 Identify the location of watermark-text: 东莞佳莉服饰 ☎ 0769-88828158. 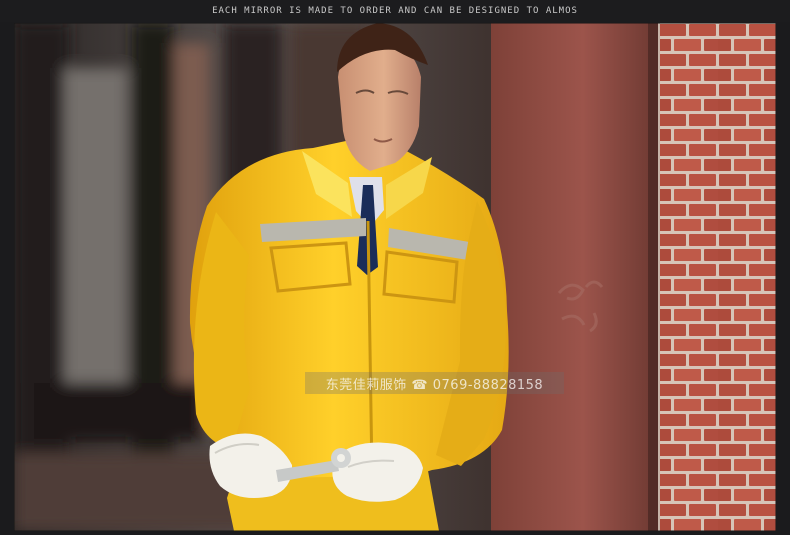
(434, 385).